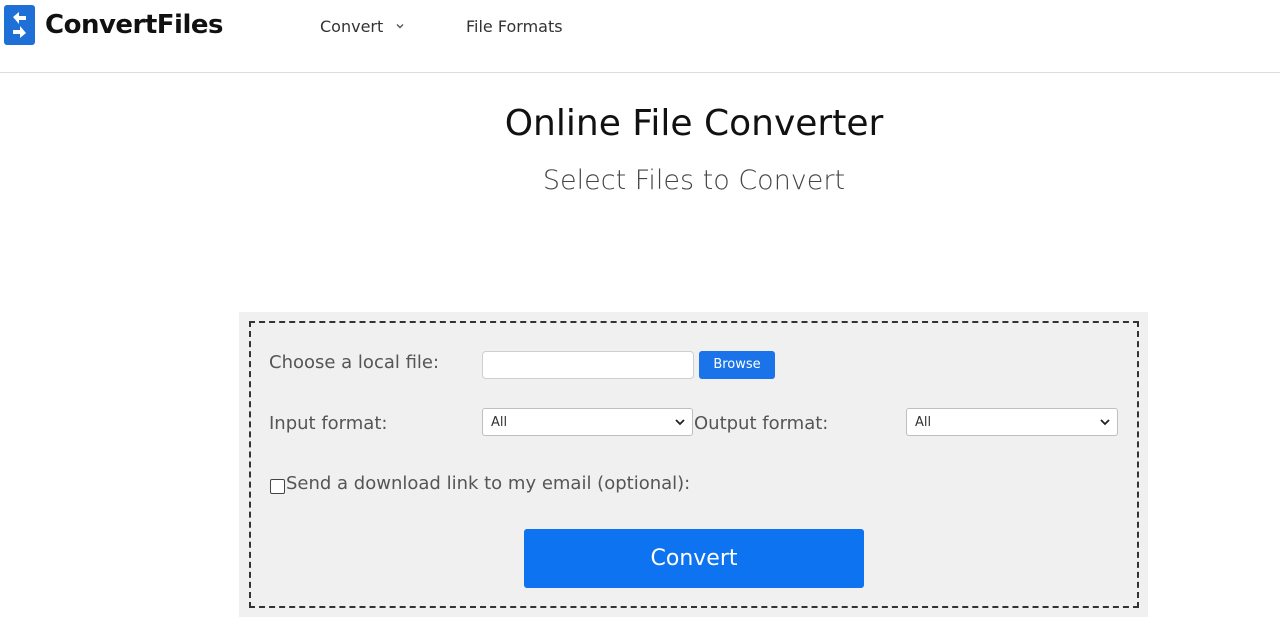  What do you see at coordinates (640, 36) in the screenshot?
I see `site-header: ConvertFiles Convert File Formats` at bounding box center [640, 36].